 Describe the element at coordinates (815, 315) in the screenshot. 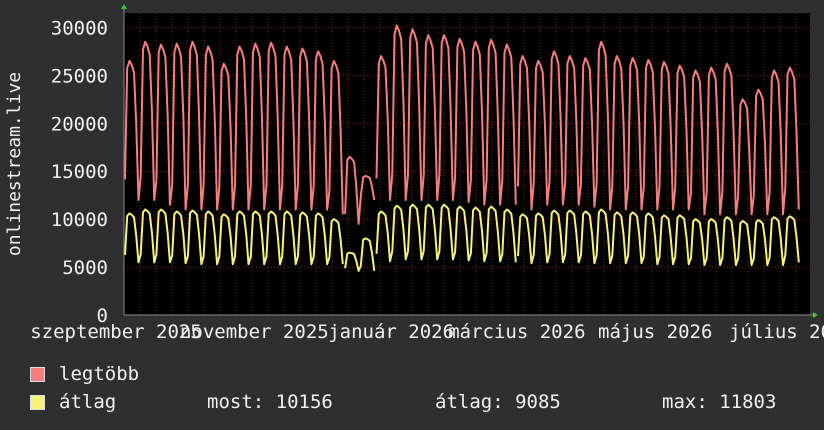

I see `x-axis-arrow` at that location.